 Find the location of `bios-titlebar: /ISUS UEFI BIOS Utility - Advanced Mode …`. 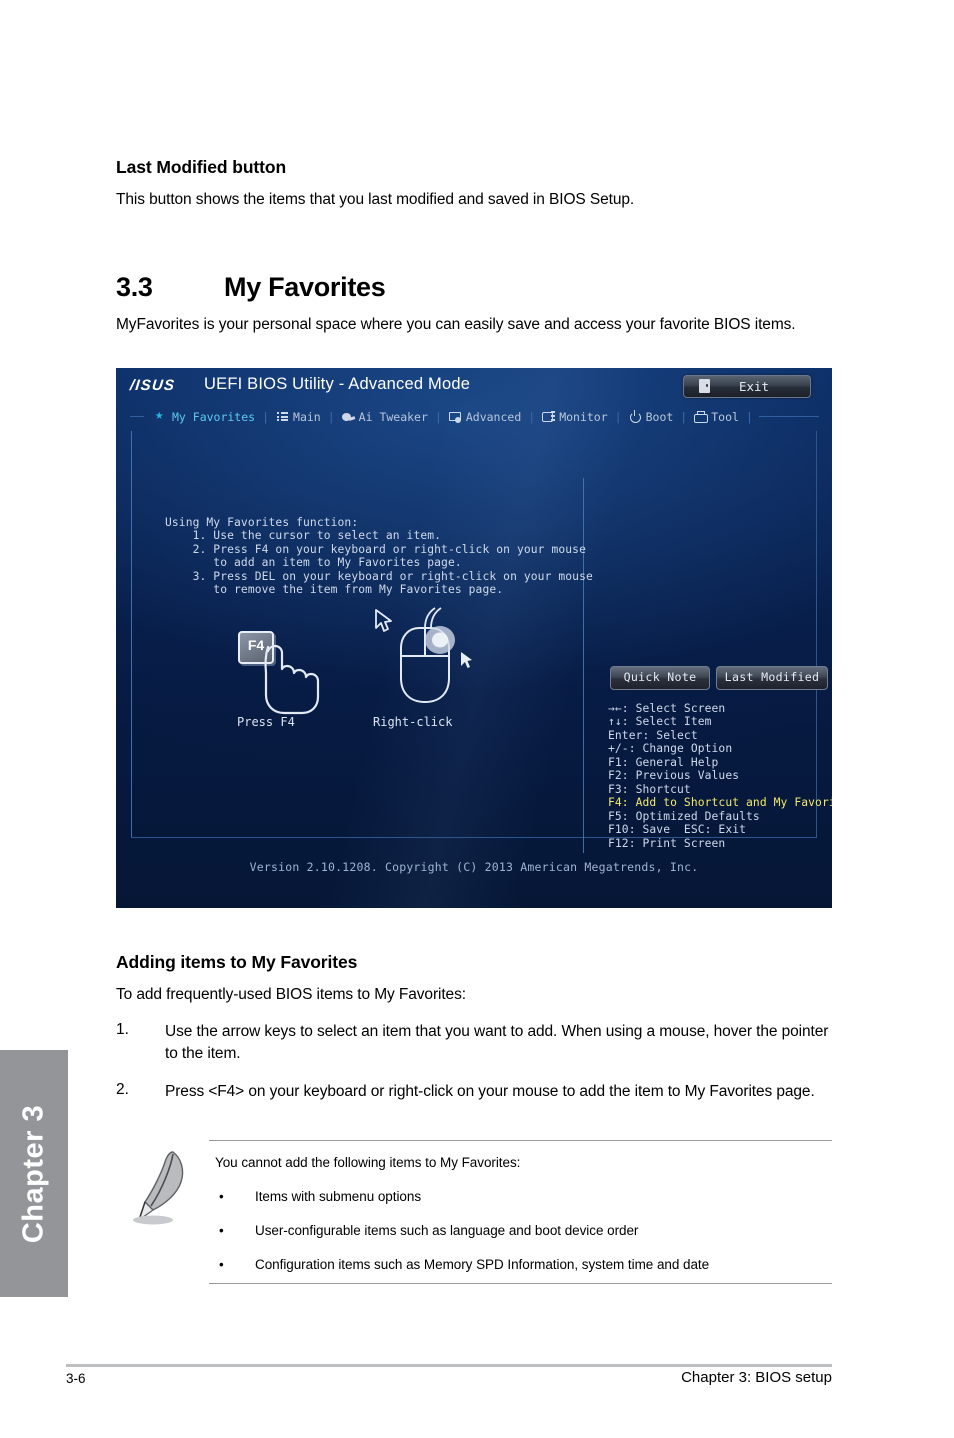

bios-titlebar: /ISUS UEFI BIOS Utility - Advanced Mode … is located at coordinates (474, 385).